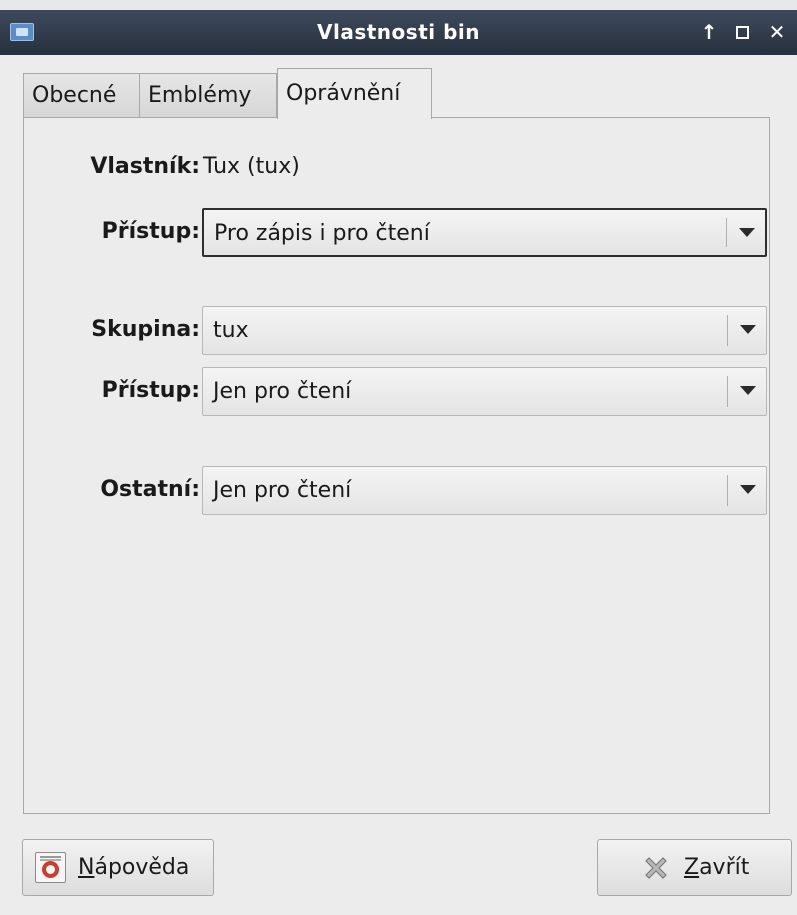  I want to click on group-label: Skupina:, so click(145, 329).